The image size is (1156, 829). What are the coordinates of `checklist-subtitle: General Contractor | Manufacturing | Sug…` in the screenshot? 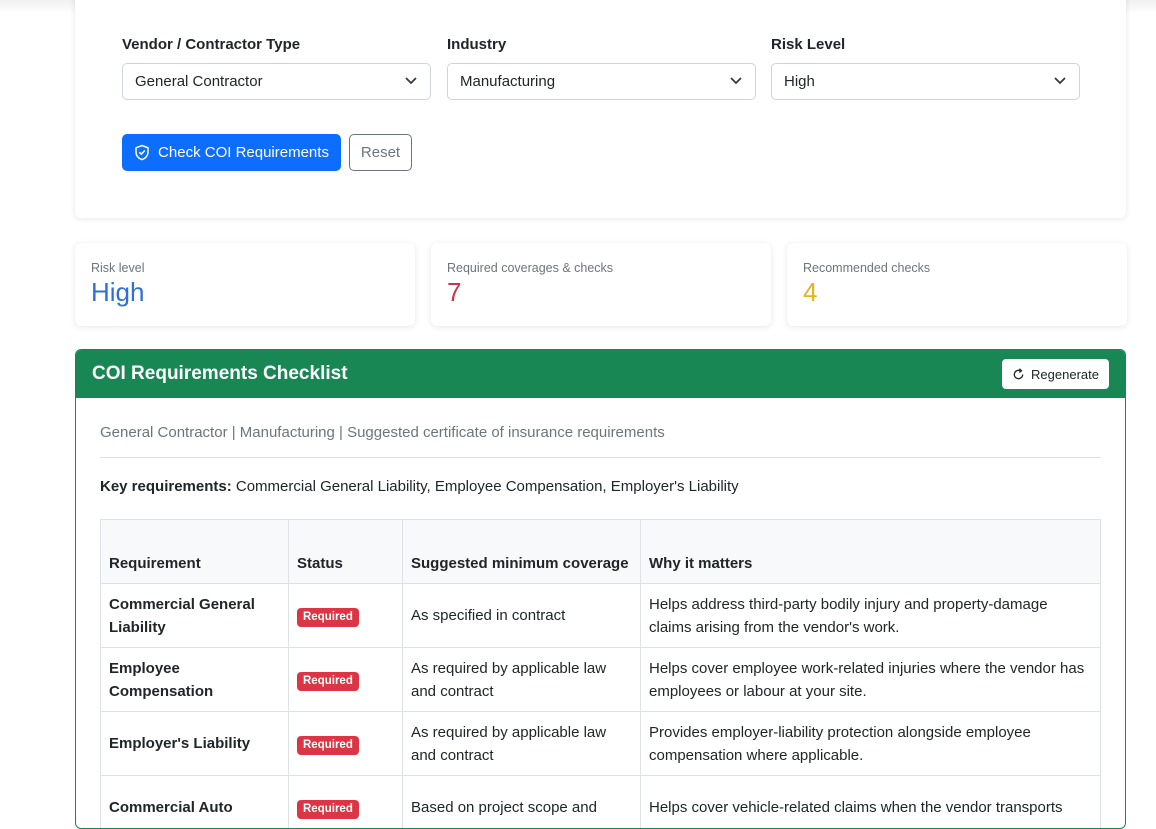 It's located at (600, 441).